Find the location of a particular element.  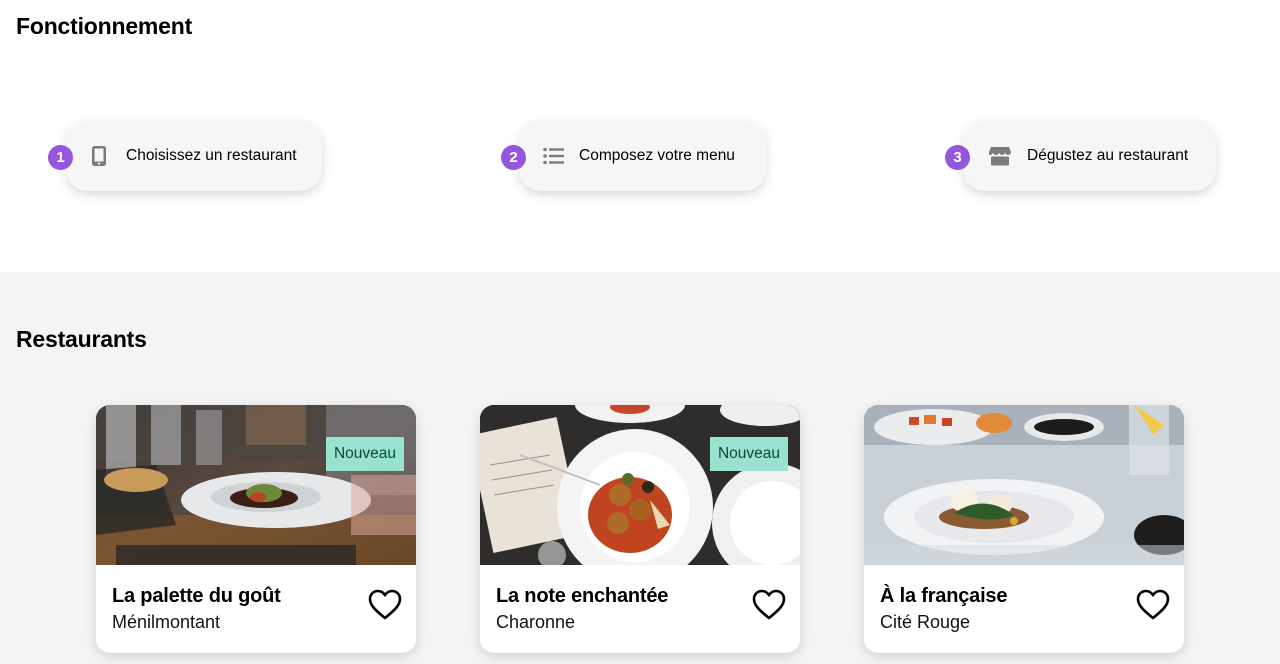

list-icon is located at coordinates (554, 156).